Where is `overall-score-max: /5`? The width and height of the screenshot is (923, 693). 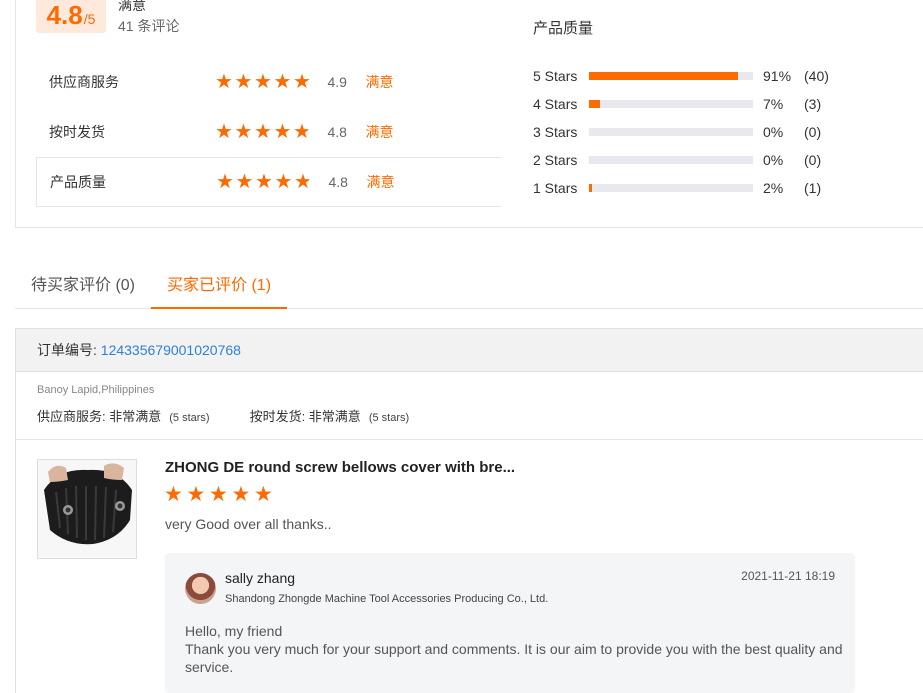
overall-score-max: /5 is located at coordinates (89, 19).